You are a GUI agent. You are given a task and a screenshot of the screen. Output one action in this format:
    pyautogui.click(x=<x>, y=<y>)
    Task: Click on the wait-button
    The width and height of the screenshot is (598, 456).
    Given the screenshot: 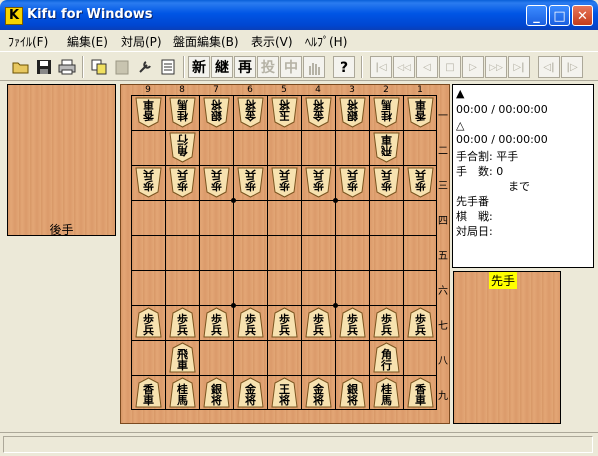 What is the action you would take?
    pyautogui.click(x=314, y=67)
    